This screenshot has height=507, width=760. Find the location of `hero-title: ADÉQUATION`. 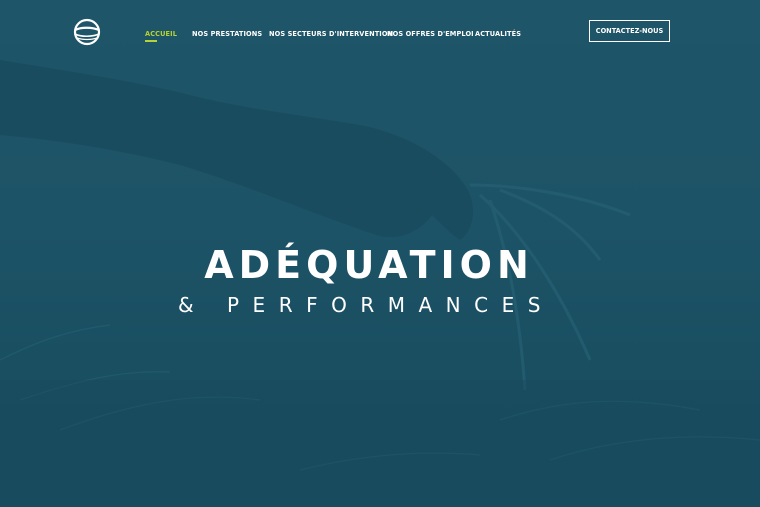

hero-title: ADÉQUATION is located at coordinates (369, 265).